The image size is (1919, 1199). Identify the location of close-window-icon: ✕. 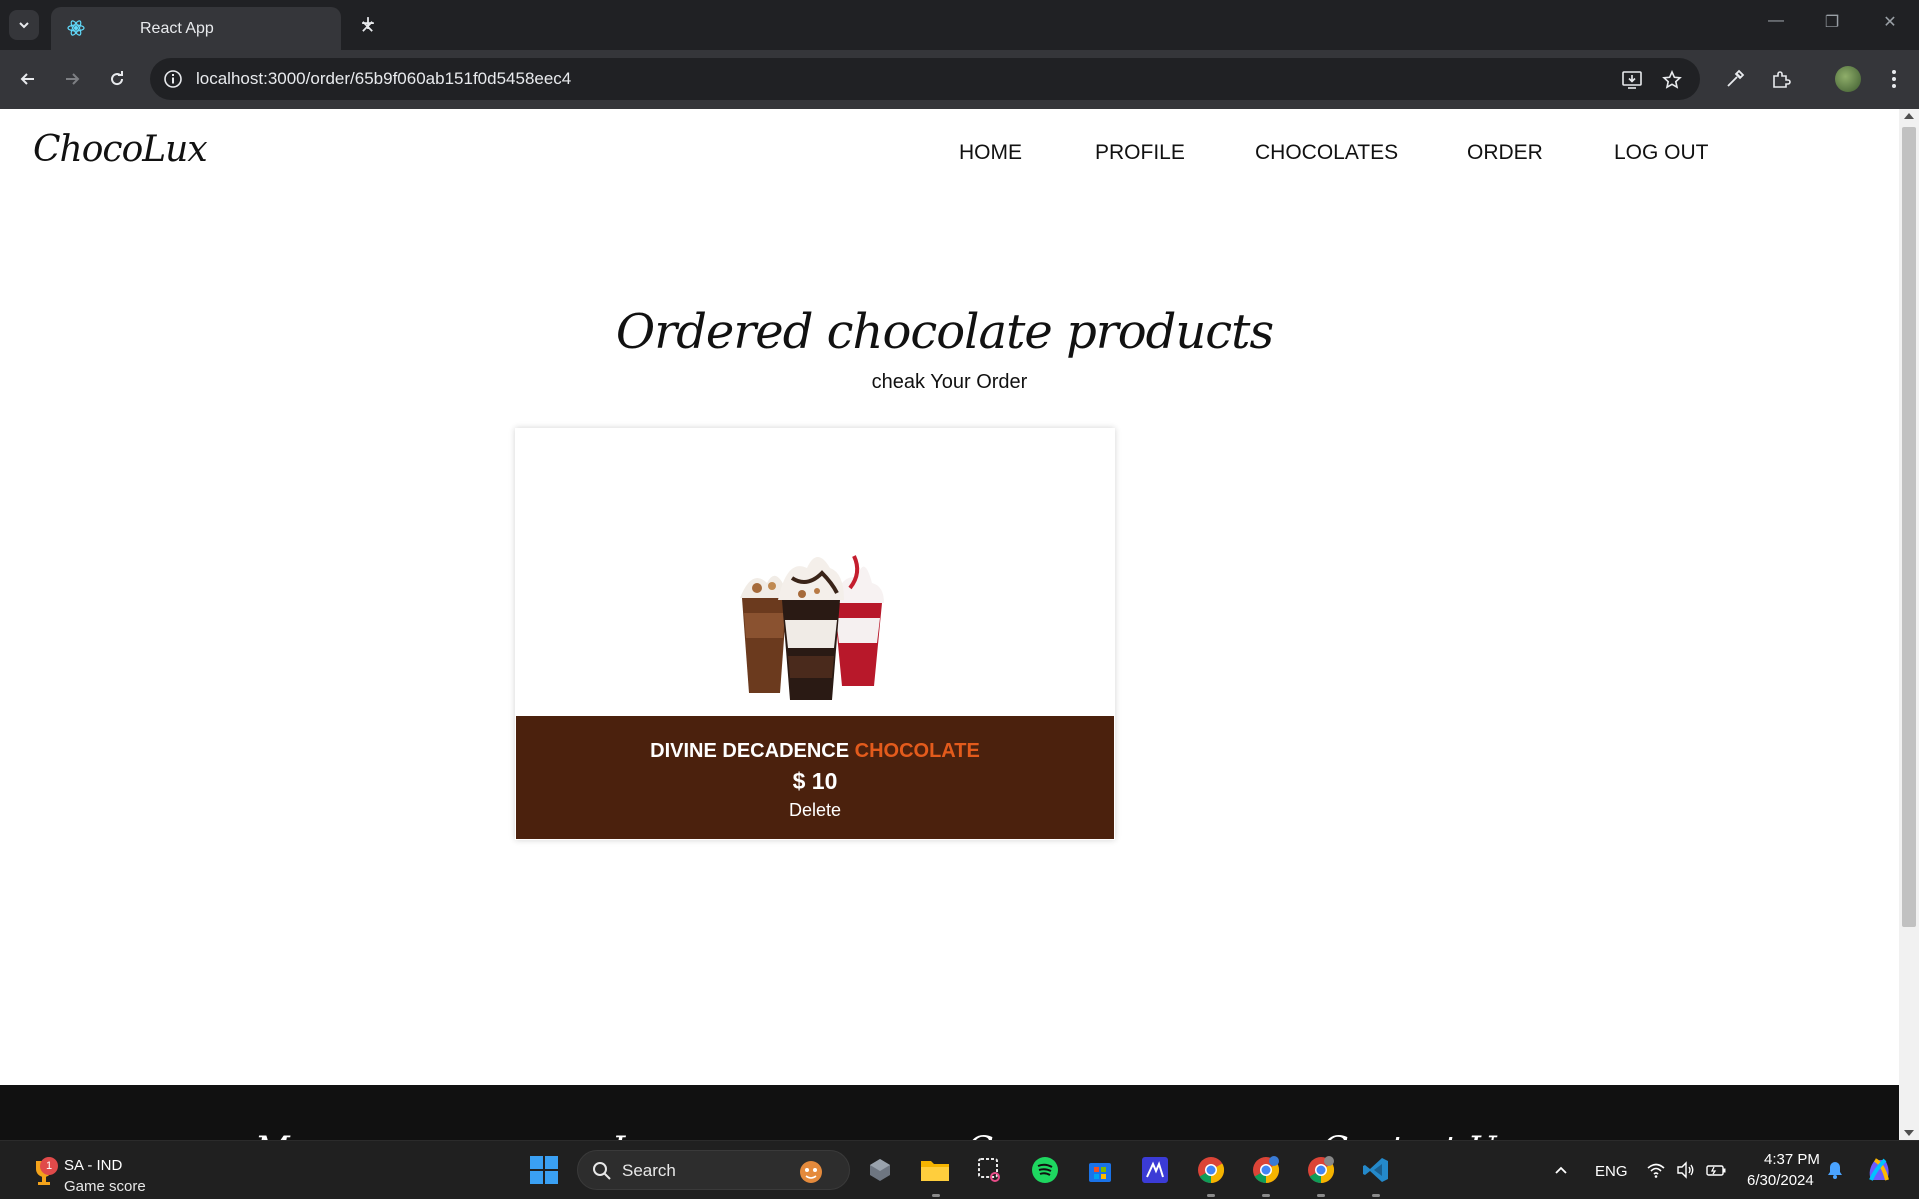
(1890, 25).